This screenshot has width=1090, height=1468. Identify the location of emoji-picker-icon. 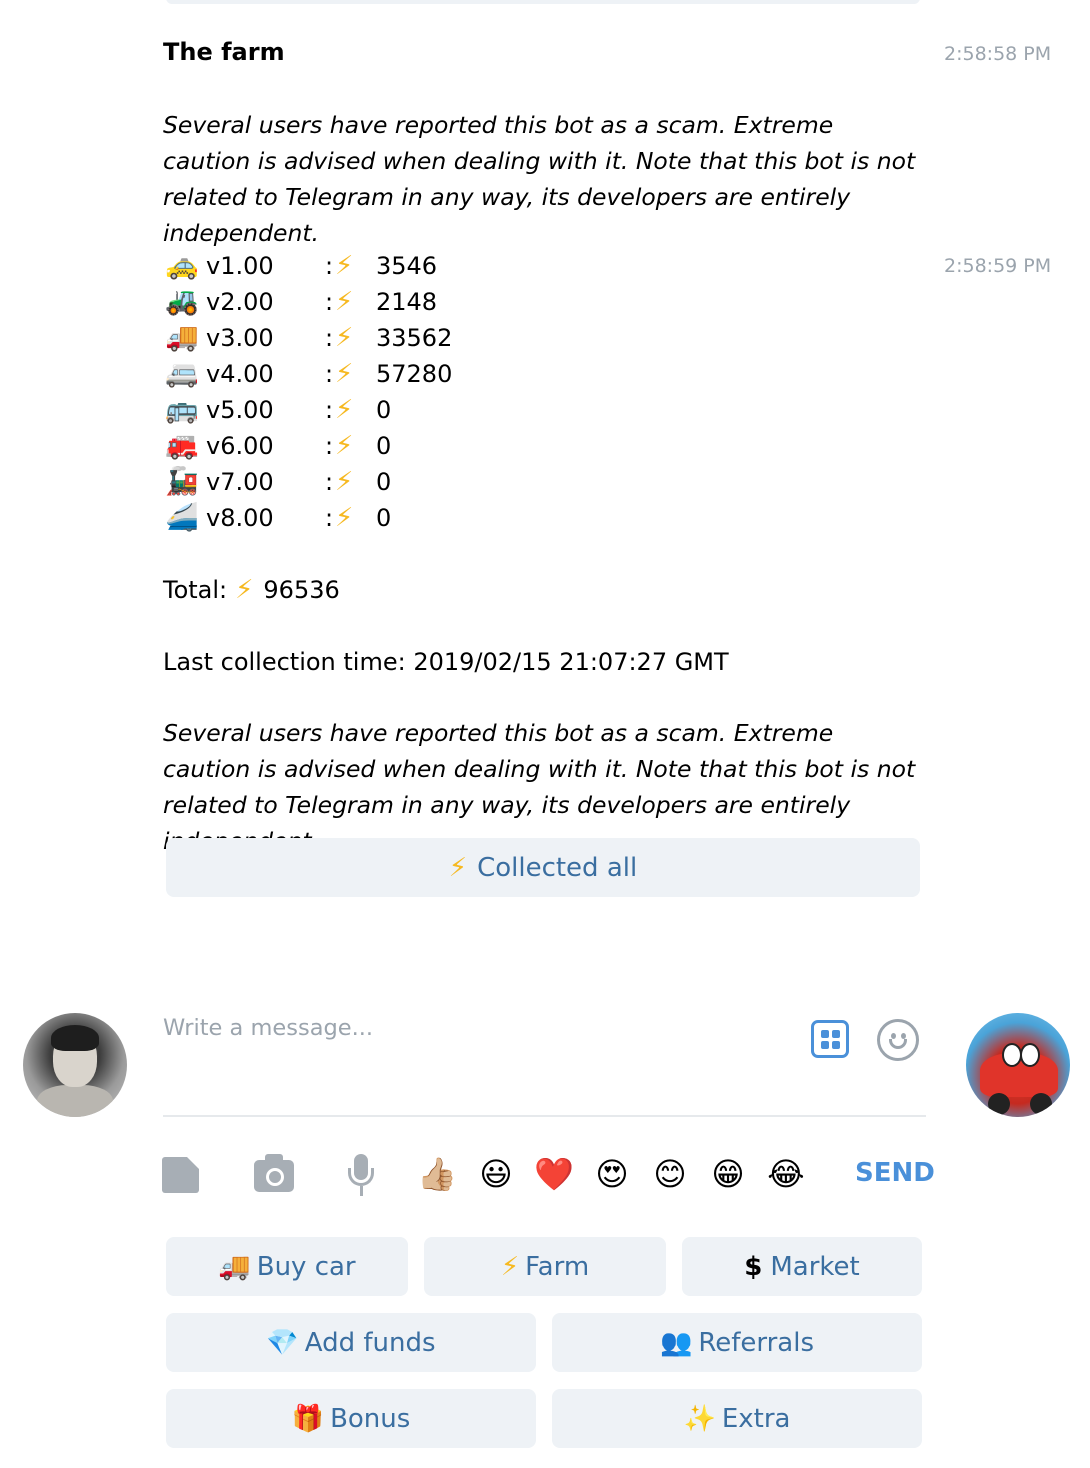
(898, 1040).